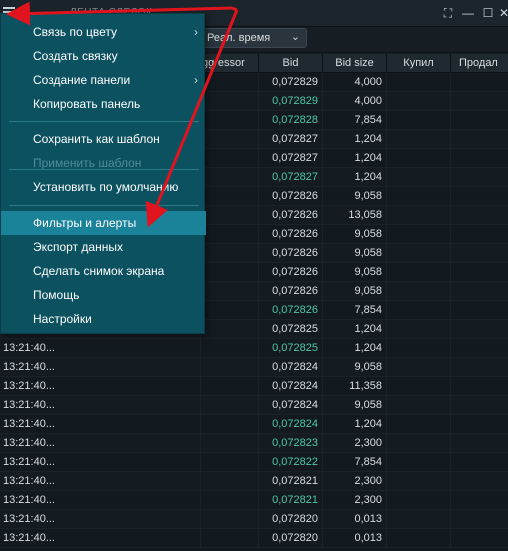  Describe the element at coordinates (229, 63) in the screenshot. I see `column-header-aggressor: ggressor` at that location.